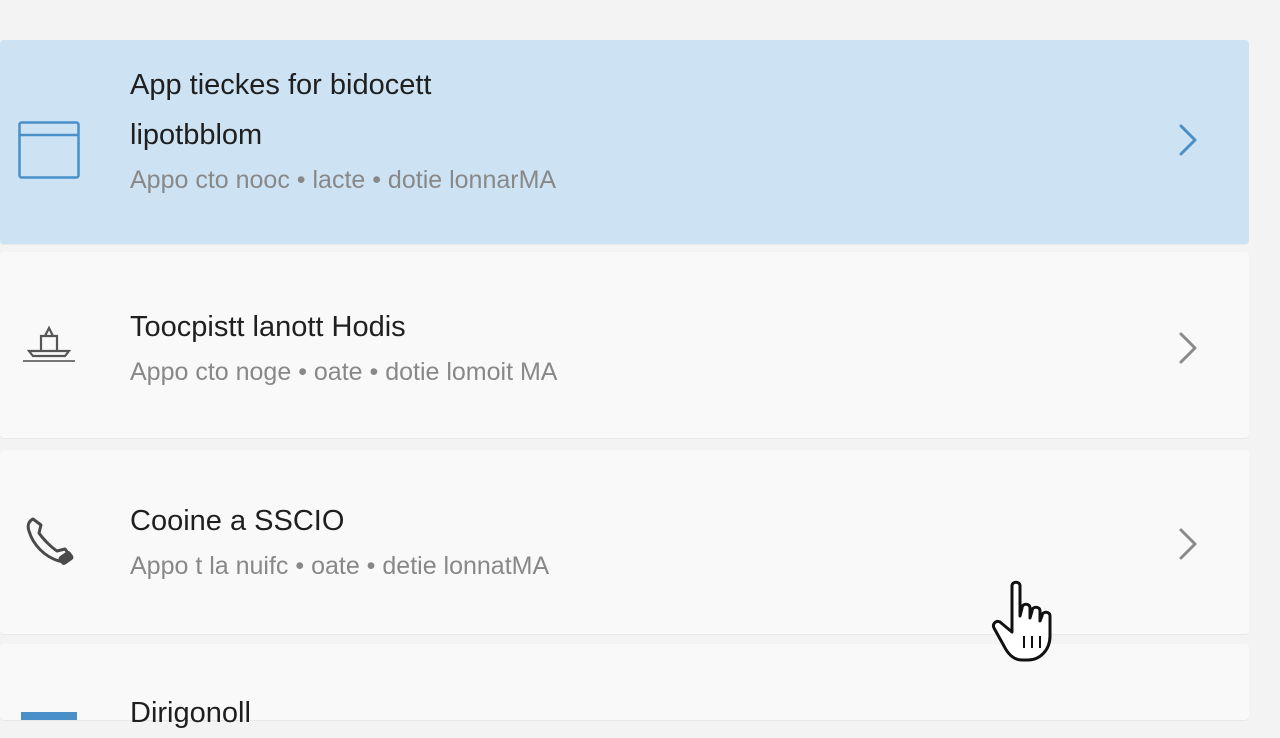 This screenshot has height=738, width=1280. I want to click on list-item-title-line2: lipotbblom, so click(196, 135).